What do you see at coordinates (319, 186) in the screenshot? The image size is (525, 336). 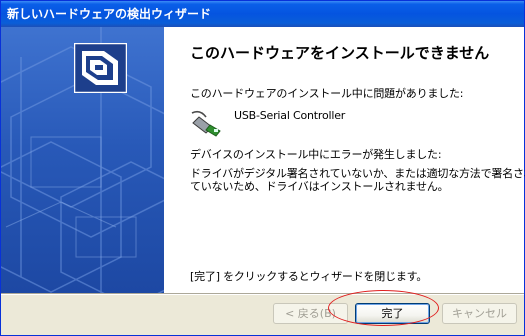 I see `detail-line-2: ていないため、ドライバはインストールされません。` at bounding box center [319, 186].